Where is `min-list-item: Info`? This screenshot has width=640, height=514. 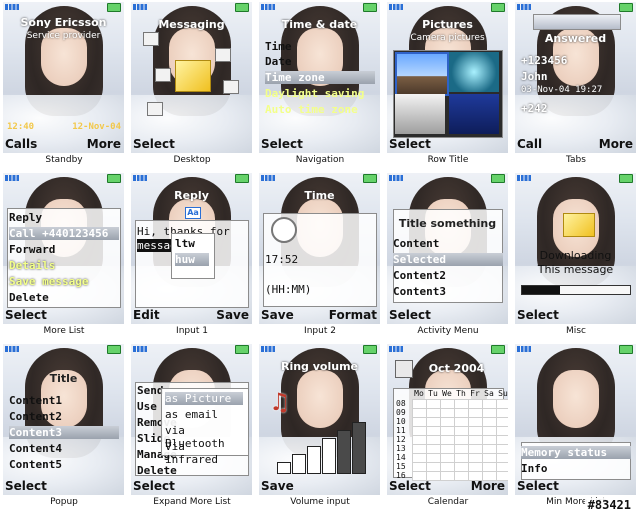
min-list-item: Info is located at coordinates (576, 468).